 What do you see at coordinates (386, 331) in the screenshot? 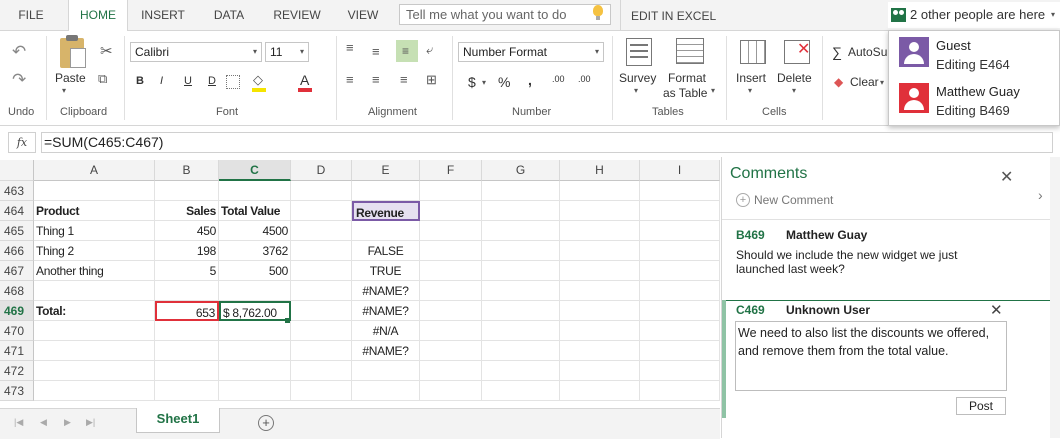
I see `grid-cell: #N/A` at bounding box center [386, 331].